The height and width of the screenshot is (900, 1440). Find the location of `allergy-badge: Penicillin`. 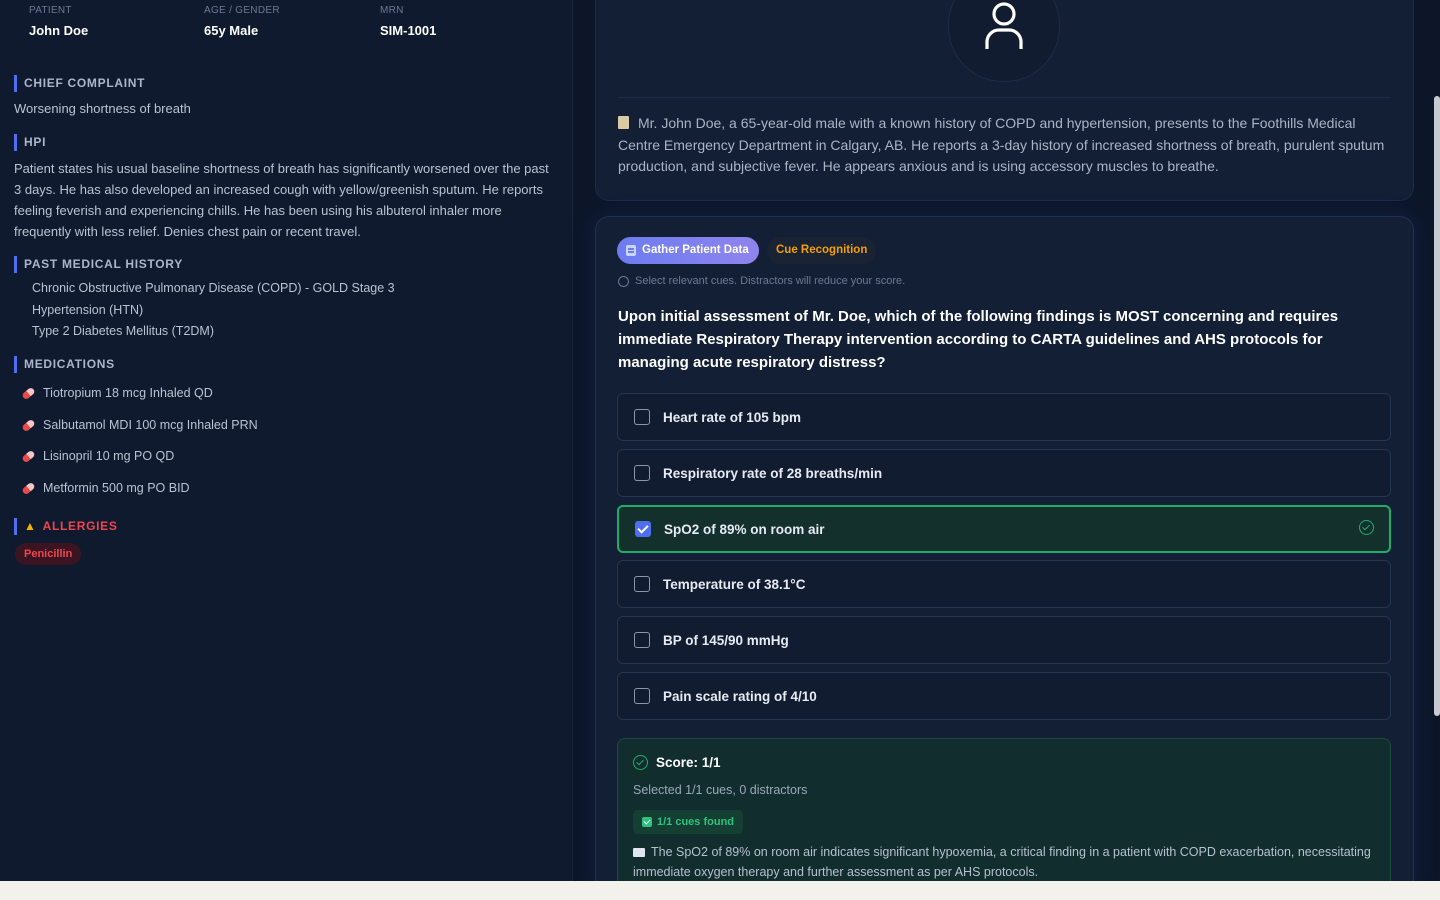

allergy-badge: Penicillin is located at coordinates (48, 554).